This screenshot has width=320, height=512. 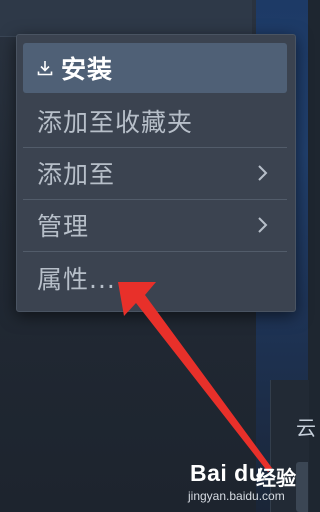 What do you see at coordinates (236, 496) in the screenshot?
I see `watermark-url: jingyan.baidu.com` at bounding box center [236, 496].